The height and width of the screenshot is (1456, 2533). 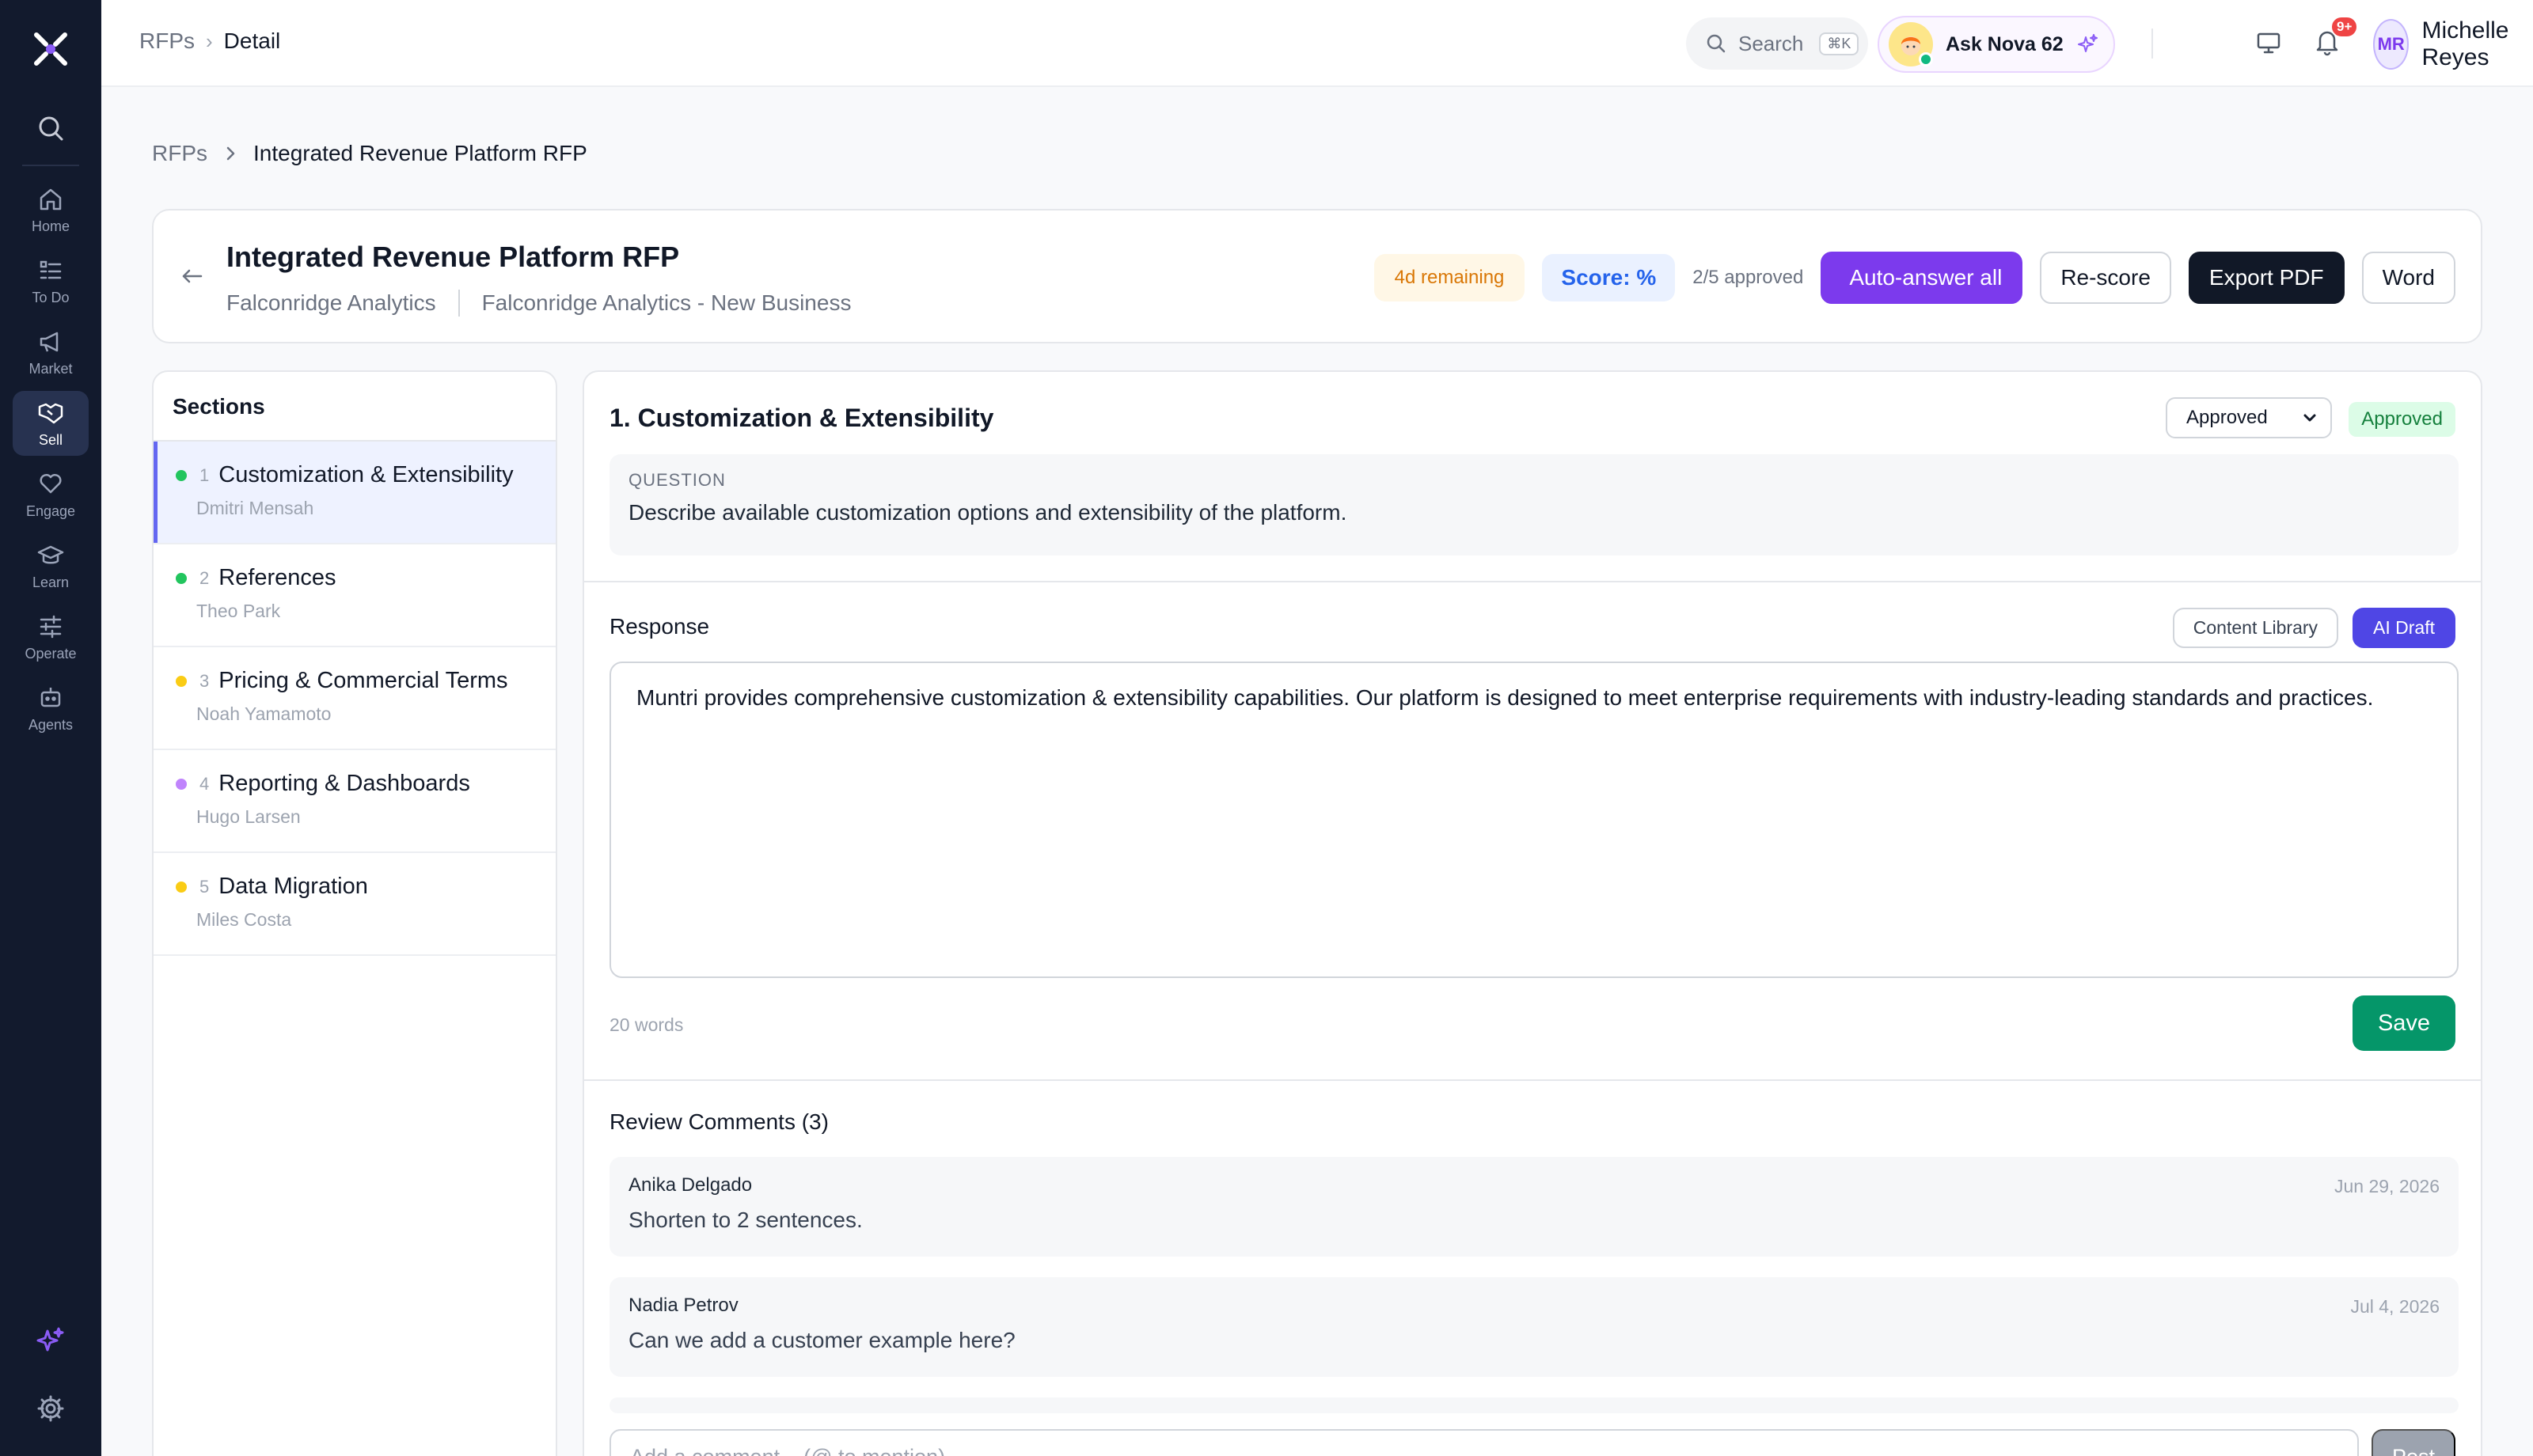 What do you see at coordinates (204, 783) in the screenshot?
I see `section-number: 4` at bounding box center [204, 783].